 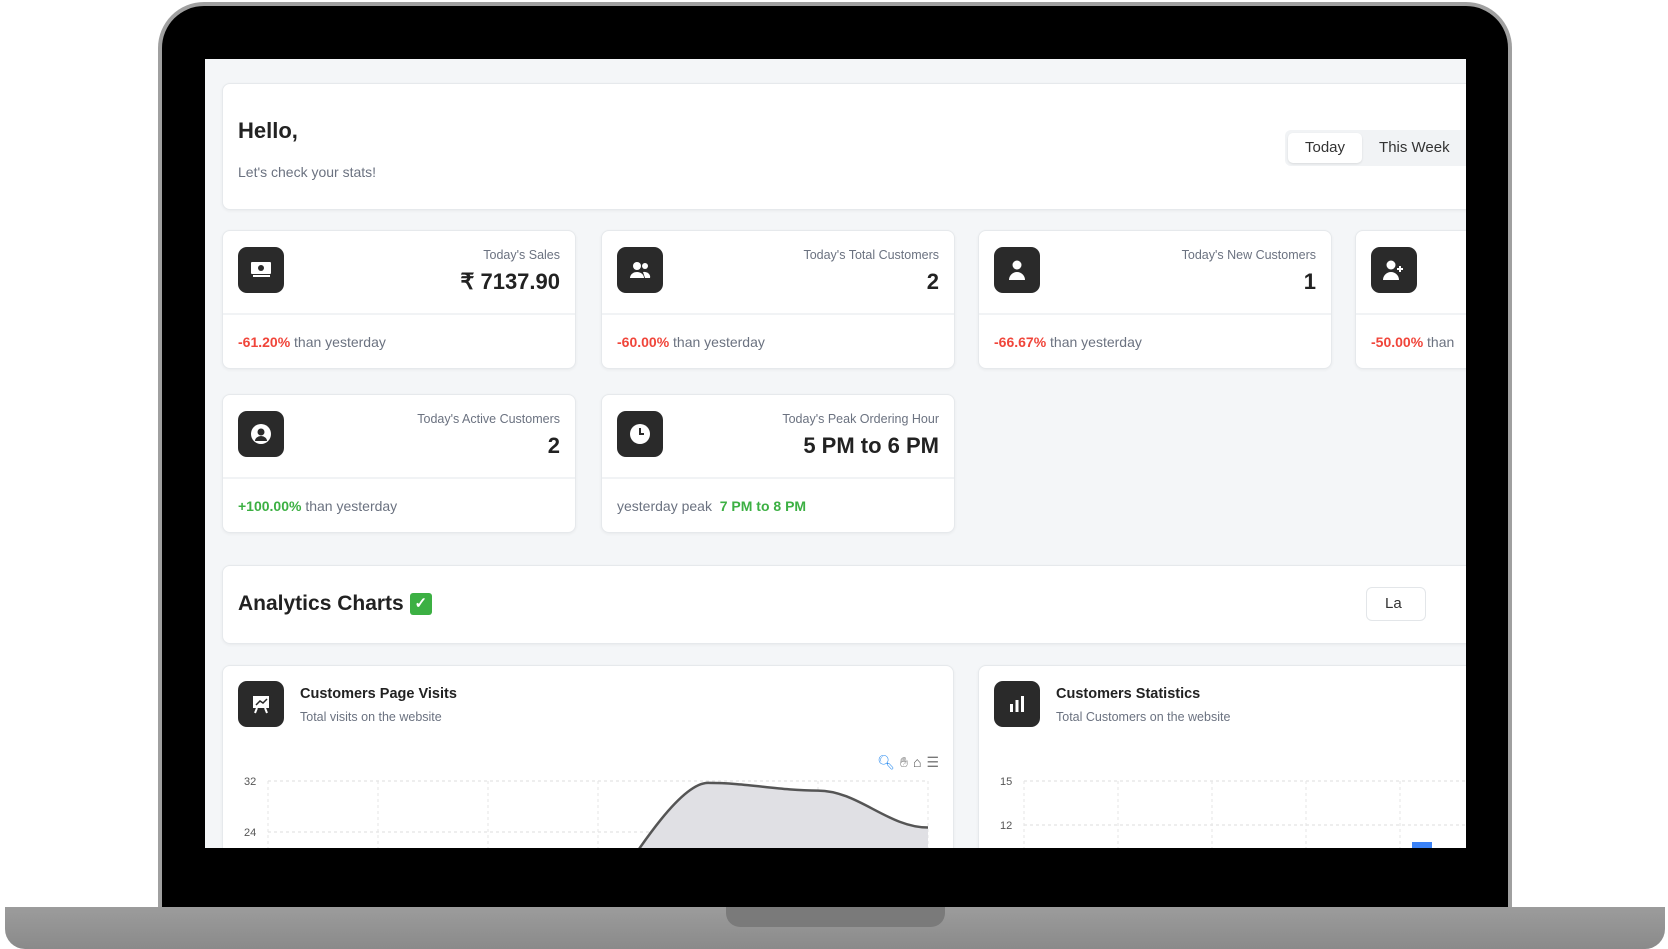 What do you see at coordinates (664, 506) in the screenshot?
I see `peak-prefix: yesterday peak` at bounding box center [664, 506].